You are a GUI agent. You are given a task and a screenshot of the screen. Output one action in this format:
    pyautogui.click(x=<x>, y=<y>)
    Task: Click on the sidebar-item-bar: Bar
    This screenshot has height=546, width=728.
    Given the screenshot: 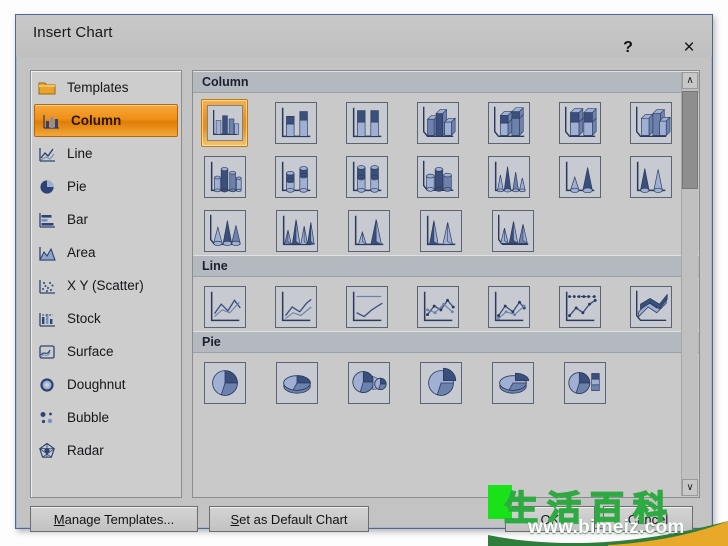 What is the action you would take?
    pyautogui.click(x=106, y=219)
    